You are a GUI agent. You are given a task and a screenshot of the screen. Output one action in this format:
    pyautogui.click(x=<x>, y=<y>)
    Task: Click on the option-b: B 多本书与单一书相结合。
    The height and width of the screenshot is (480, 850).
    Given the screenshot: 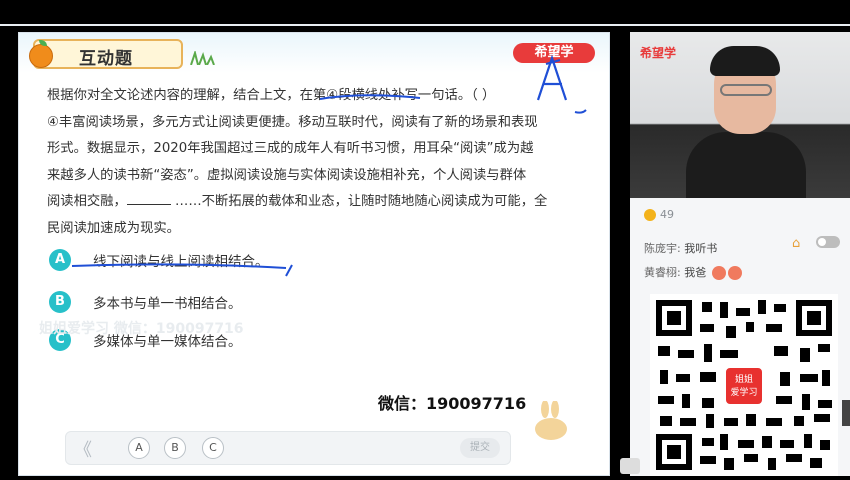 What is the action you would take?
    pyautogui.click(x=145, y=302)
    